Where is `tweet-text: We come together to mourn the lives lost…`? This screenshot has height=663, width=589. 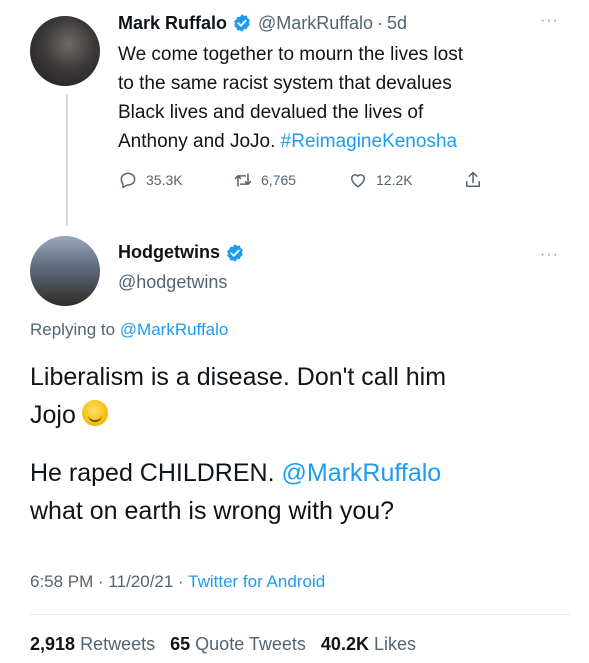 tweet-text: We come together to mourn the lives lost… is located at coordinates (338, 98).